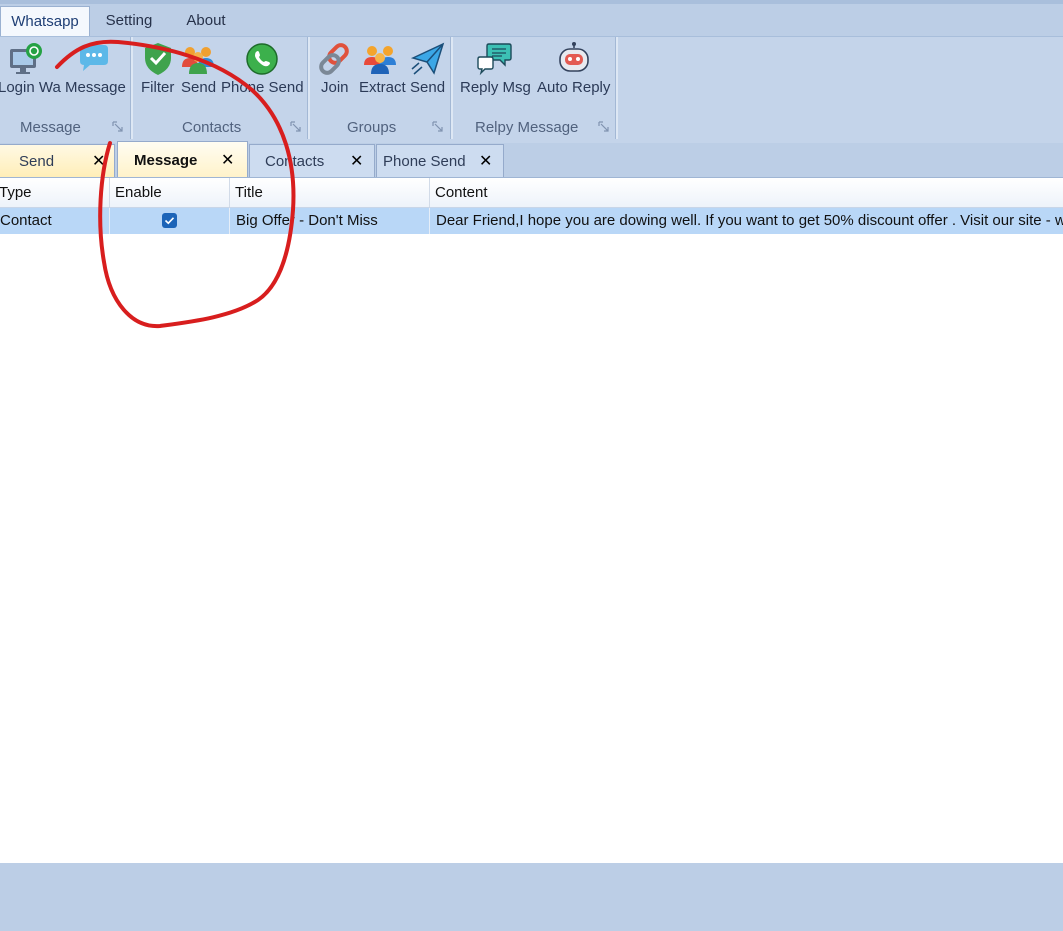  I want to click on enable-checkbox, so click(169, 220).